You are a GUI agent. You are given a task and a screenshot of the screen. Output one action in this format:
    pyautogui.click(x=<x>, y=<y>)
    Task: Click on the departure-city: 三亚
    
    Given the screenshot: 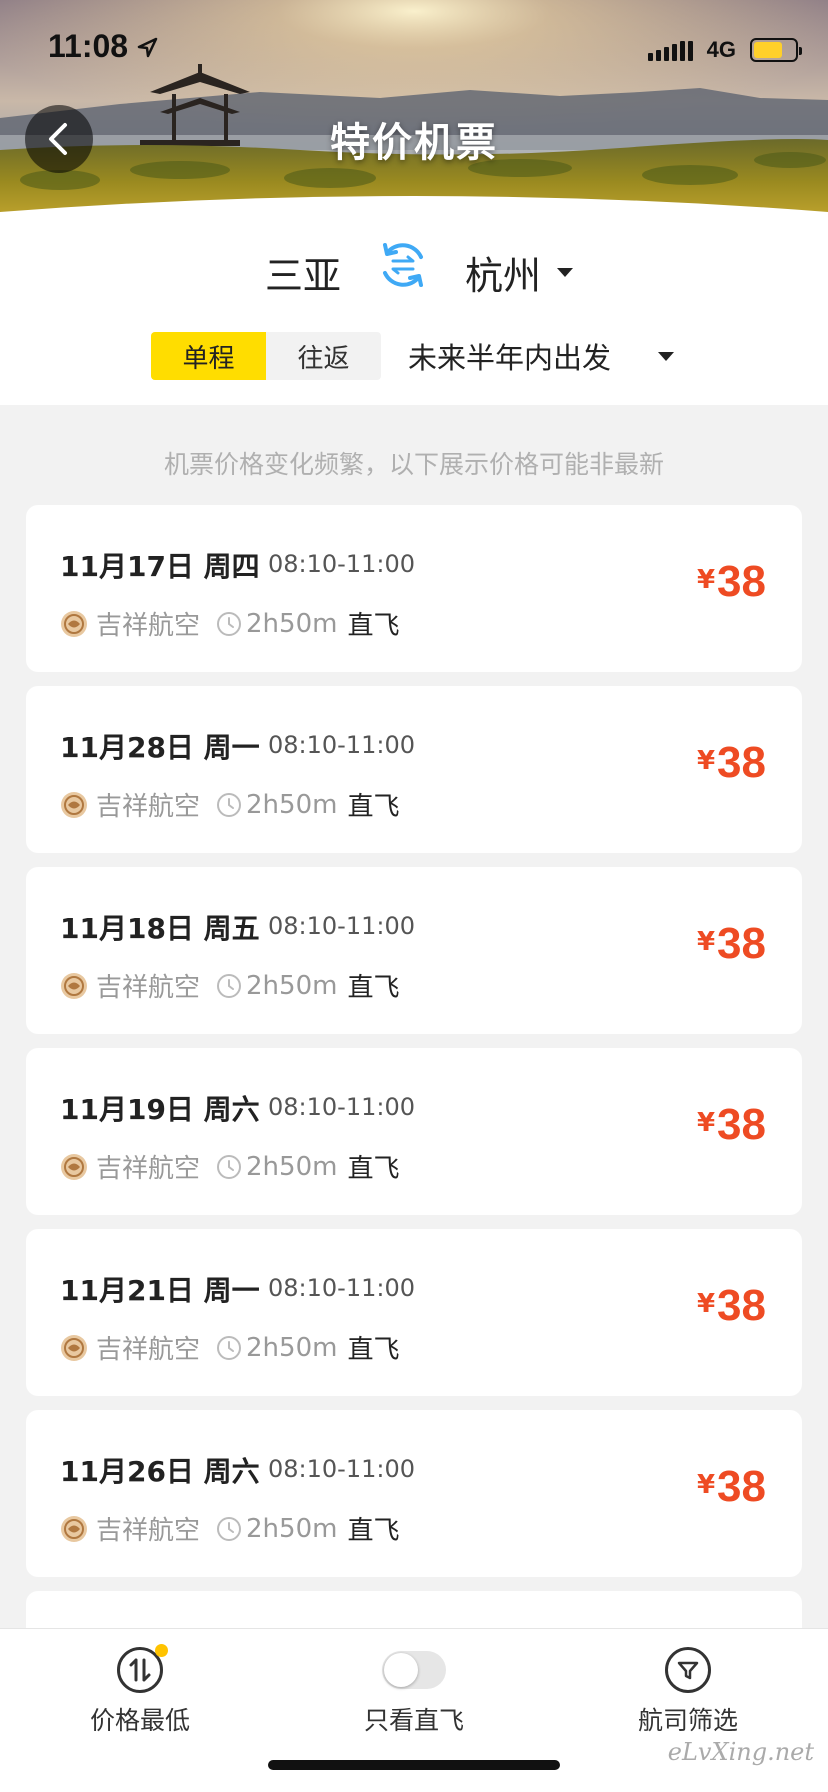 What is the action you would take?
    pyautogui.click(x=303, y=272)
    